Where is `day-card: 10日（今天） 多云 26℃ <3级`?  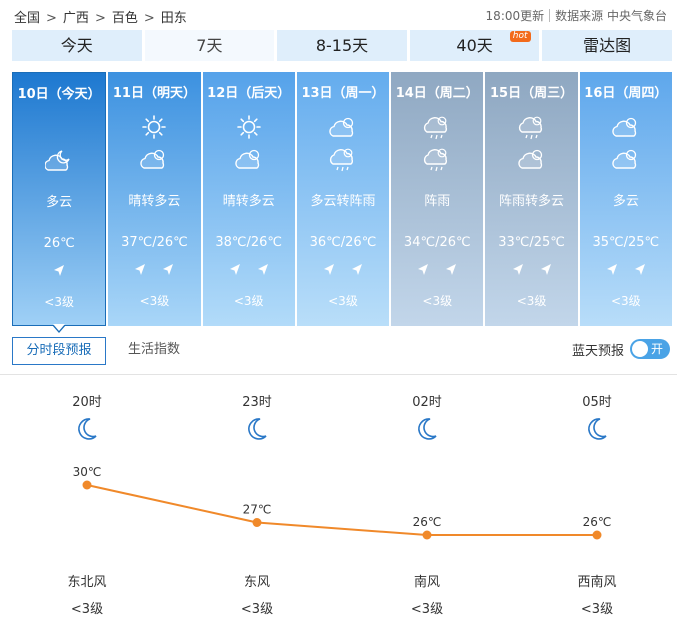
day-card: 10日（今天） 多云 26℃ <3级 is located at coordinates (59, 202).